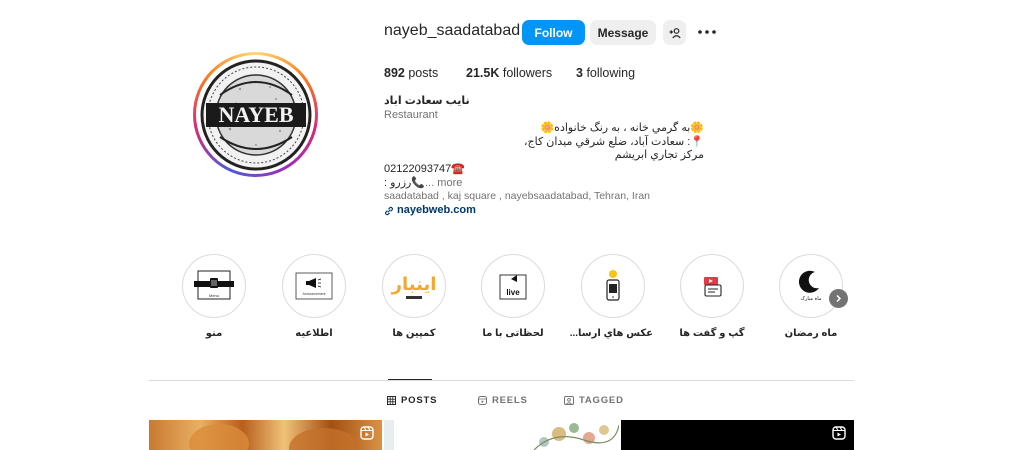  I want to click on active-tab-indicator, so click(410, 379).